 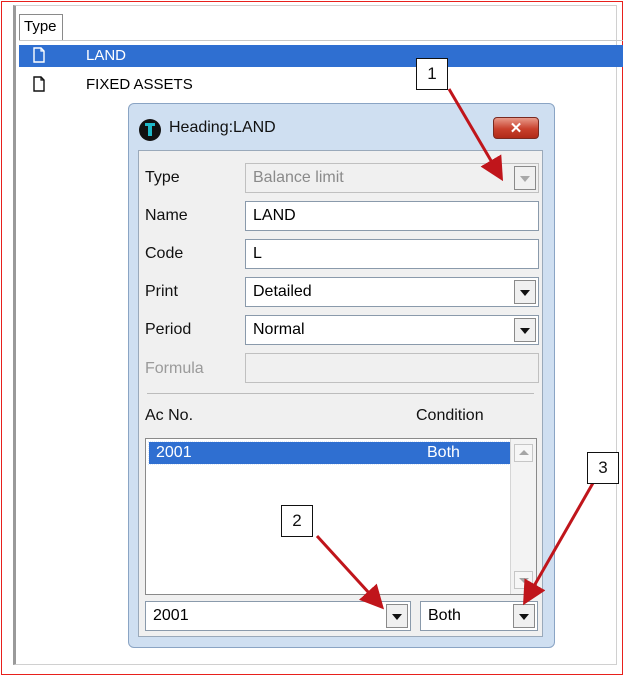 I want to click on callout-2: 2, so click(x=297, y=521).